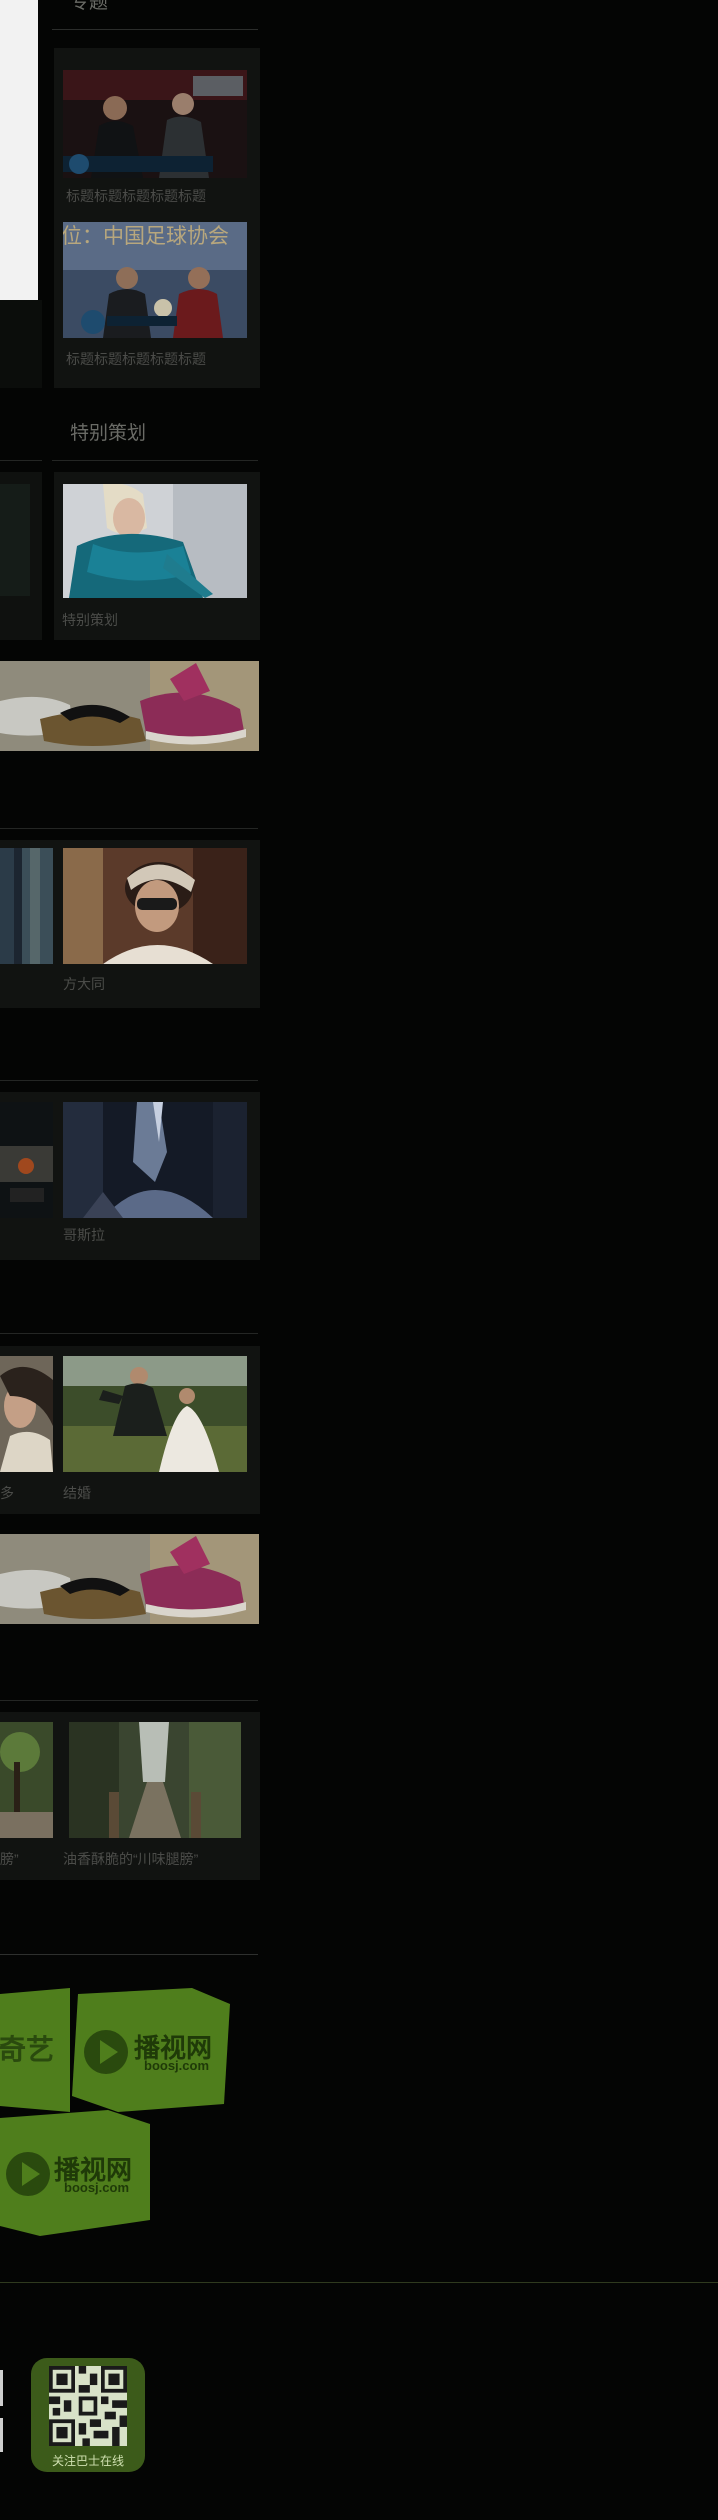 The image size is (718, 2520). I want to click on row-fangdatong-item-0-image, so click(26, 906).